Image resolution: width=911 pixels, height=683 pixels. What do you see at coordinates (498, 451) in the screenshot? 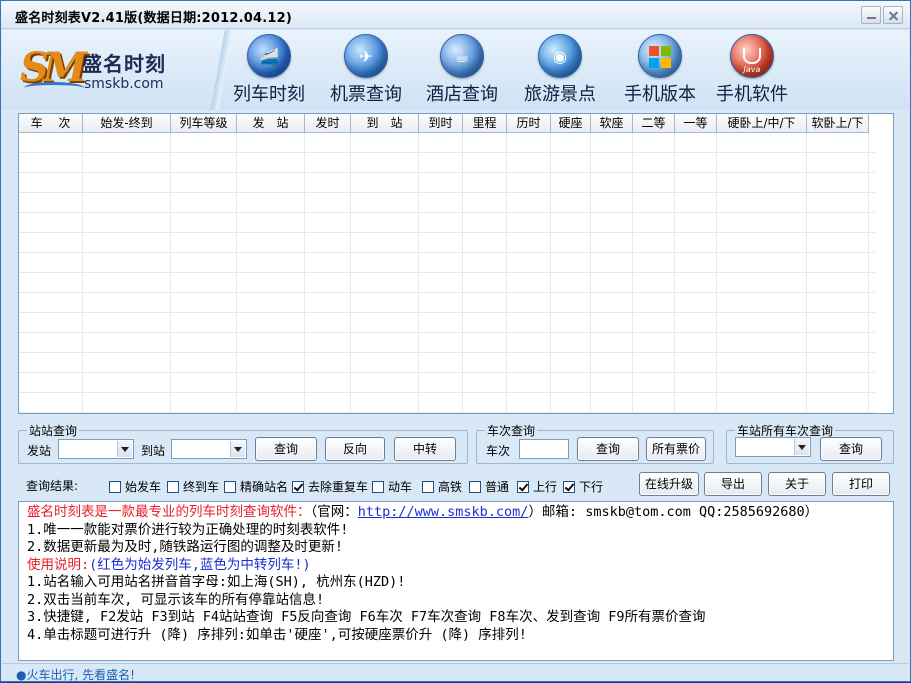
I see `train-number-label: 车次` at bounding box center [498, 451].